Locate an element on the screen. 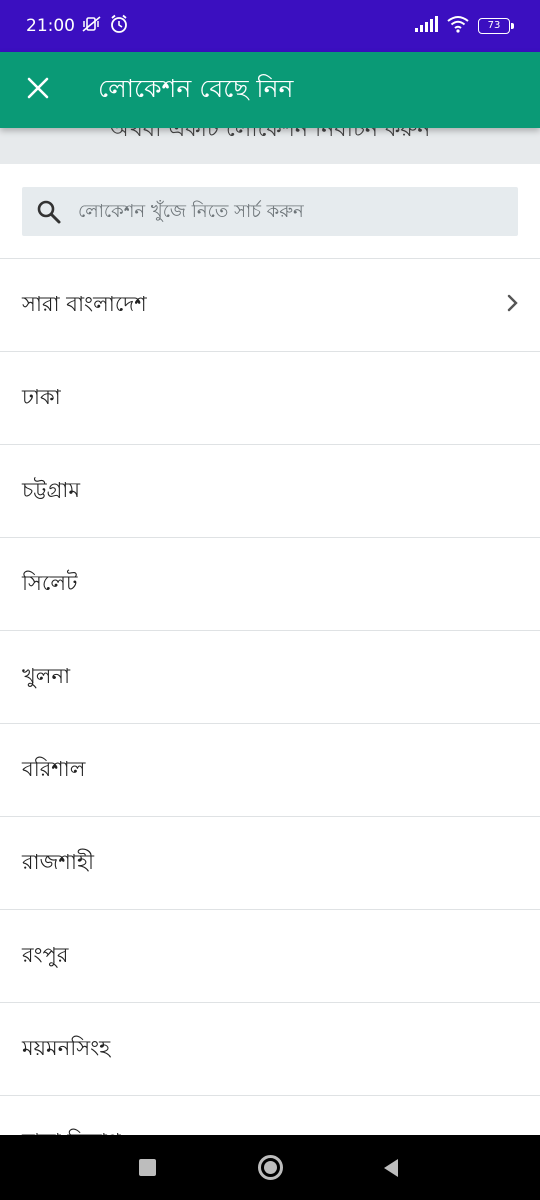 Image resolution: width=540 pixels, height=1200 pixels. search-icon is located at coordinates (50, 212).